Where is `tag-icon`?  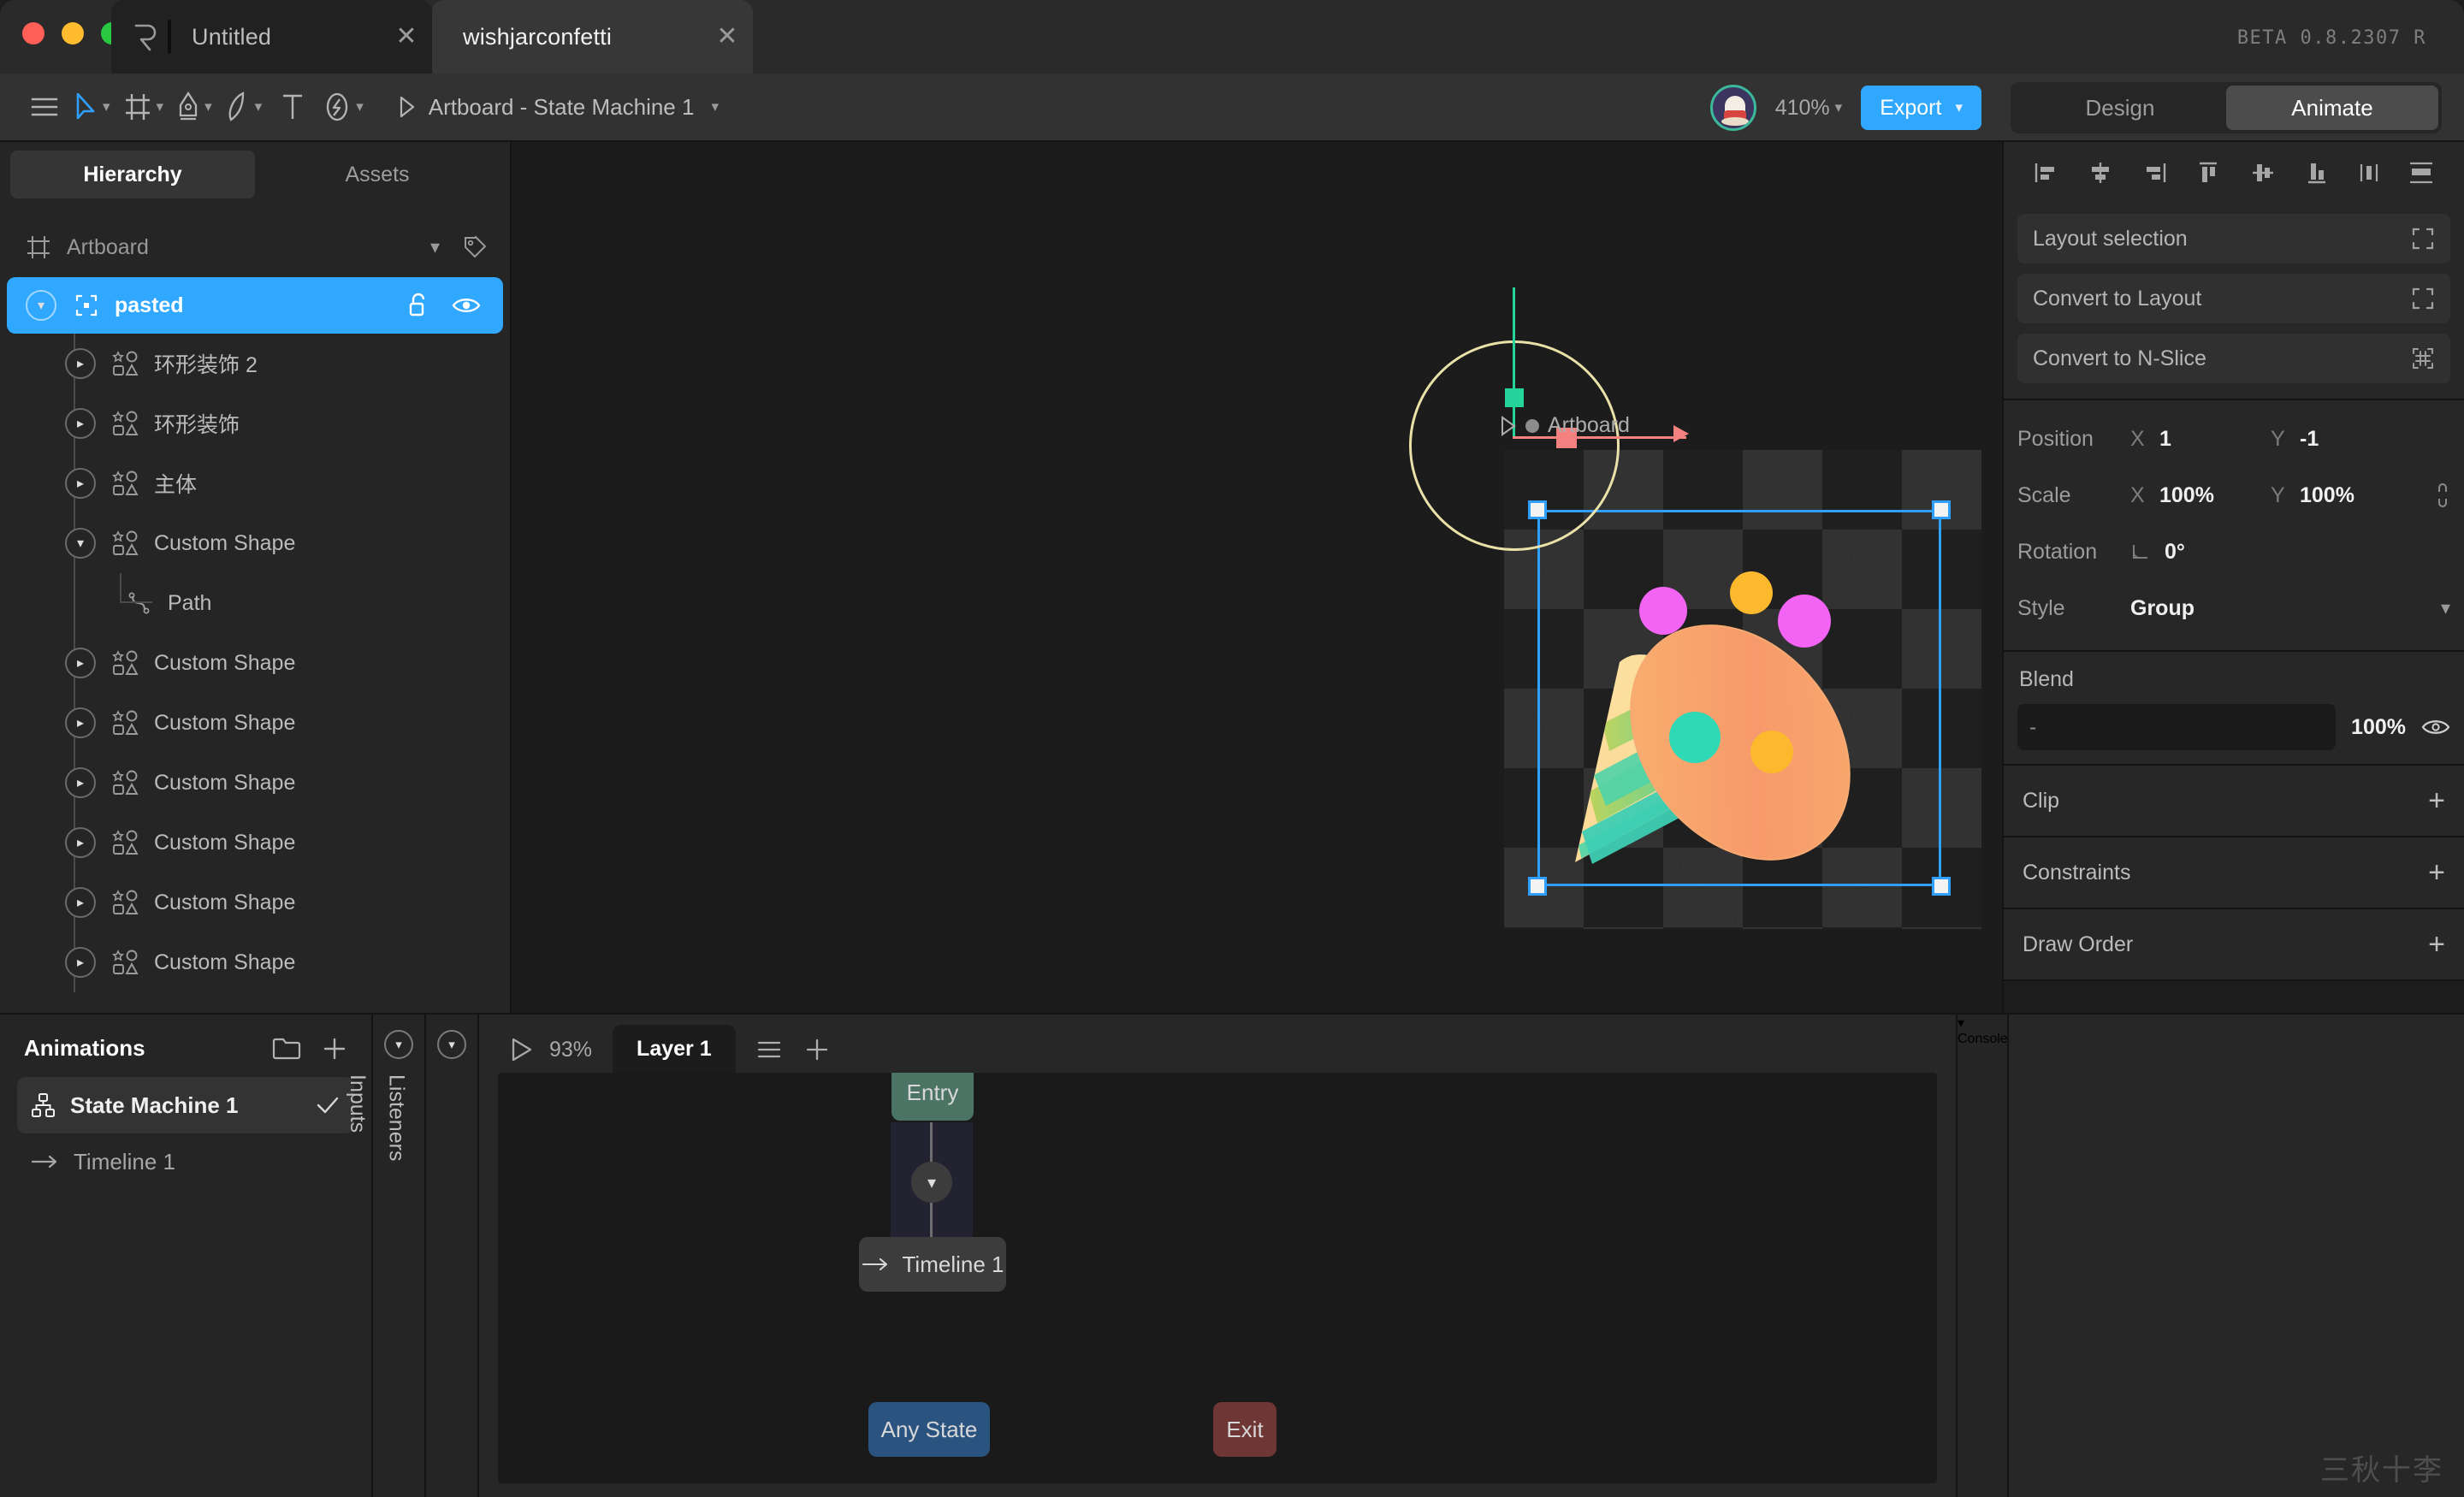 tag-icon is located at coordinates (475, 247).